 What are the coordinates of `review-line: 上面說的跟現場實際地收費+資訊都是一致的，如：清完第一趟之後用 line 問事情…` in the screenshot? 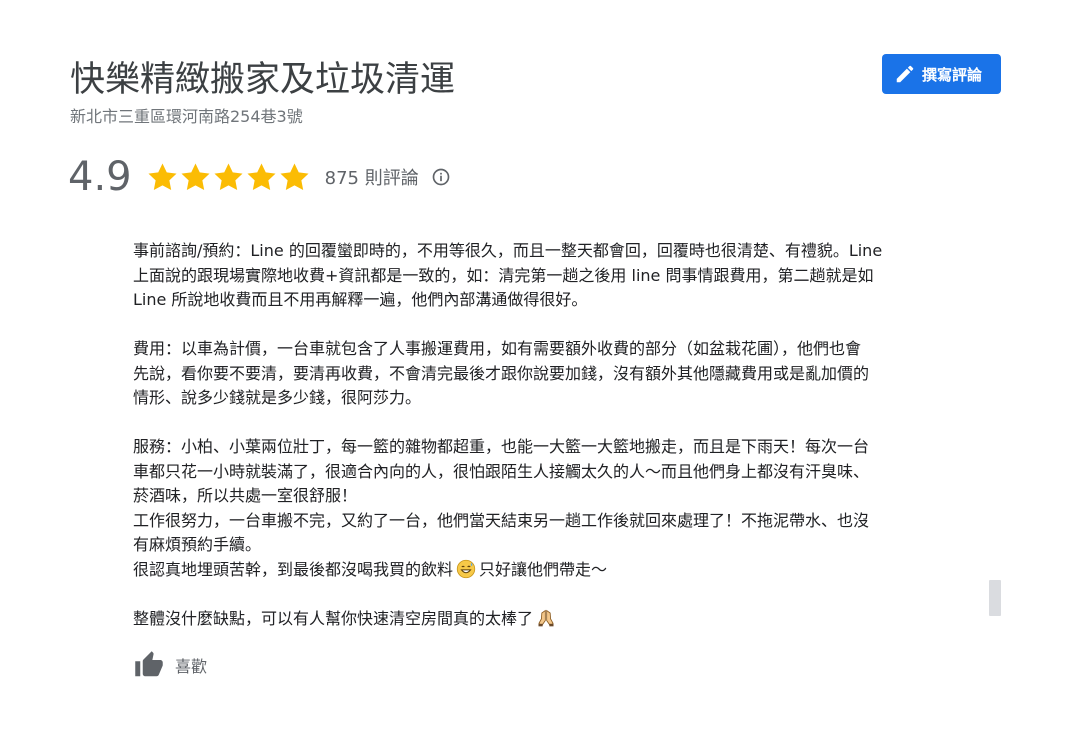 It's located at (503, 275).